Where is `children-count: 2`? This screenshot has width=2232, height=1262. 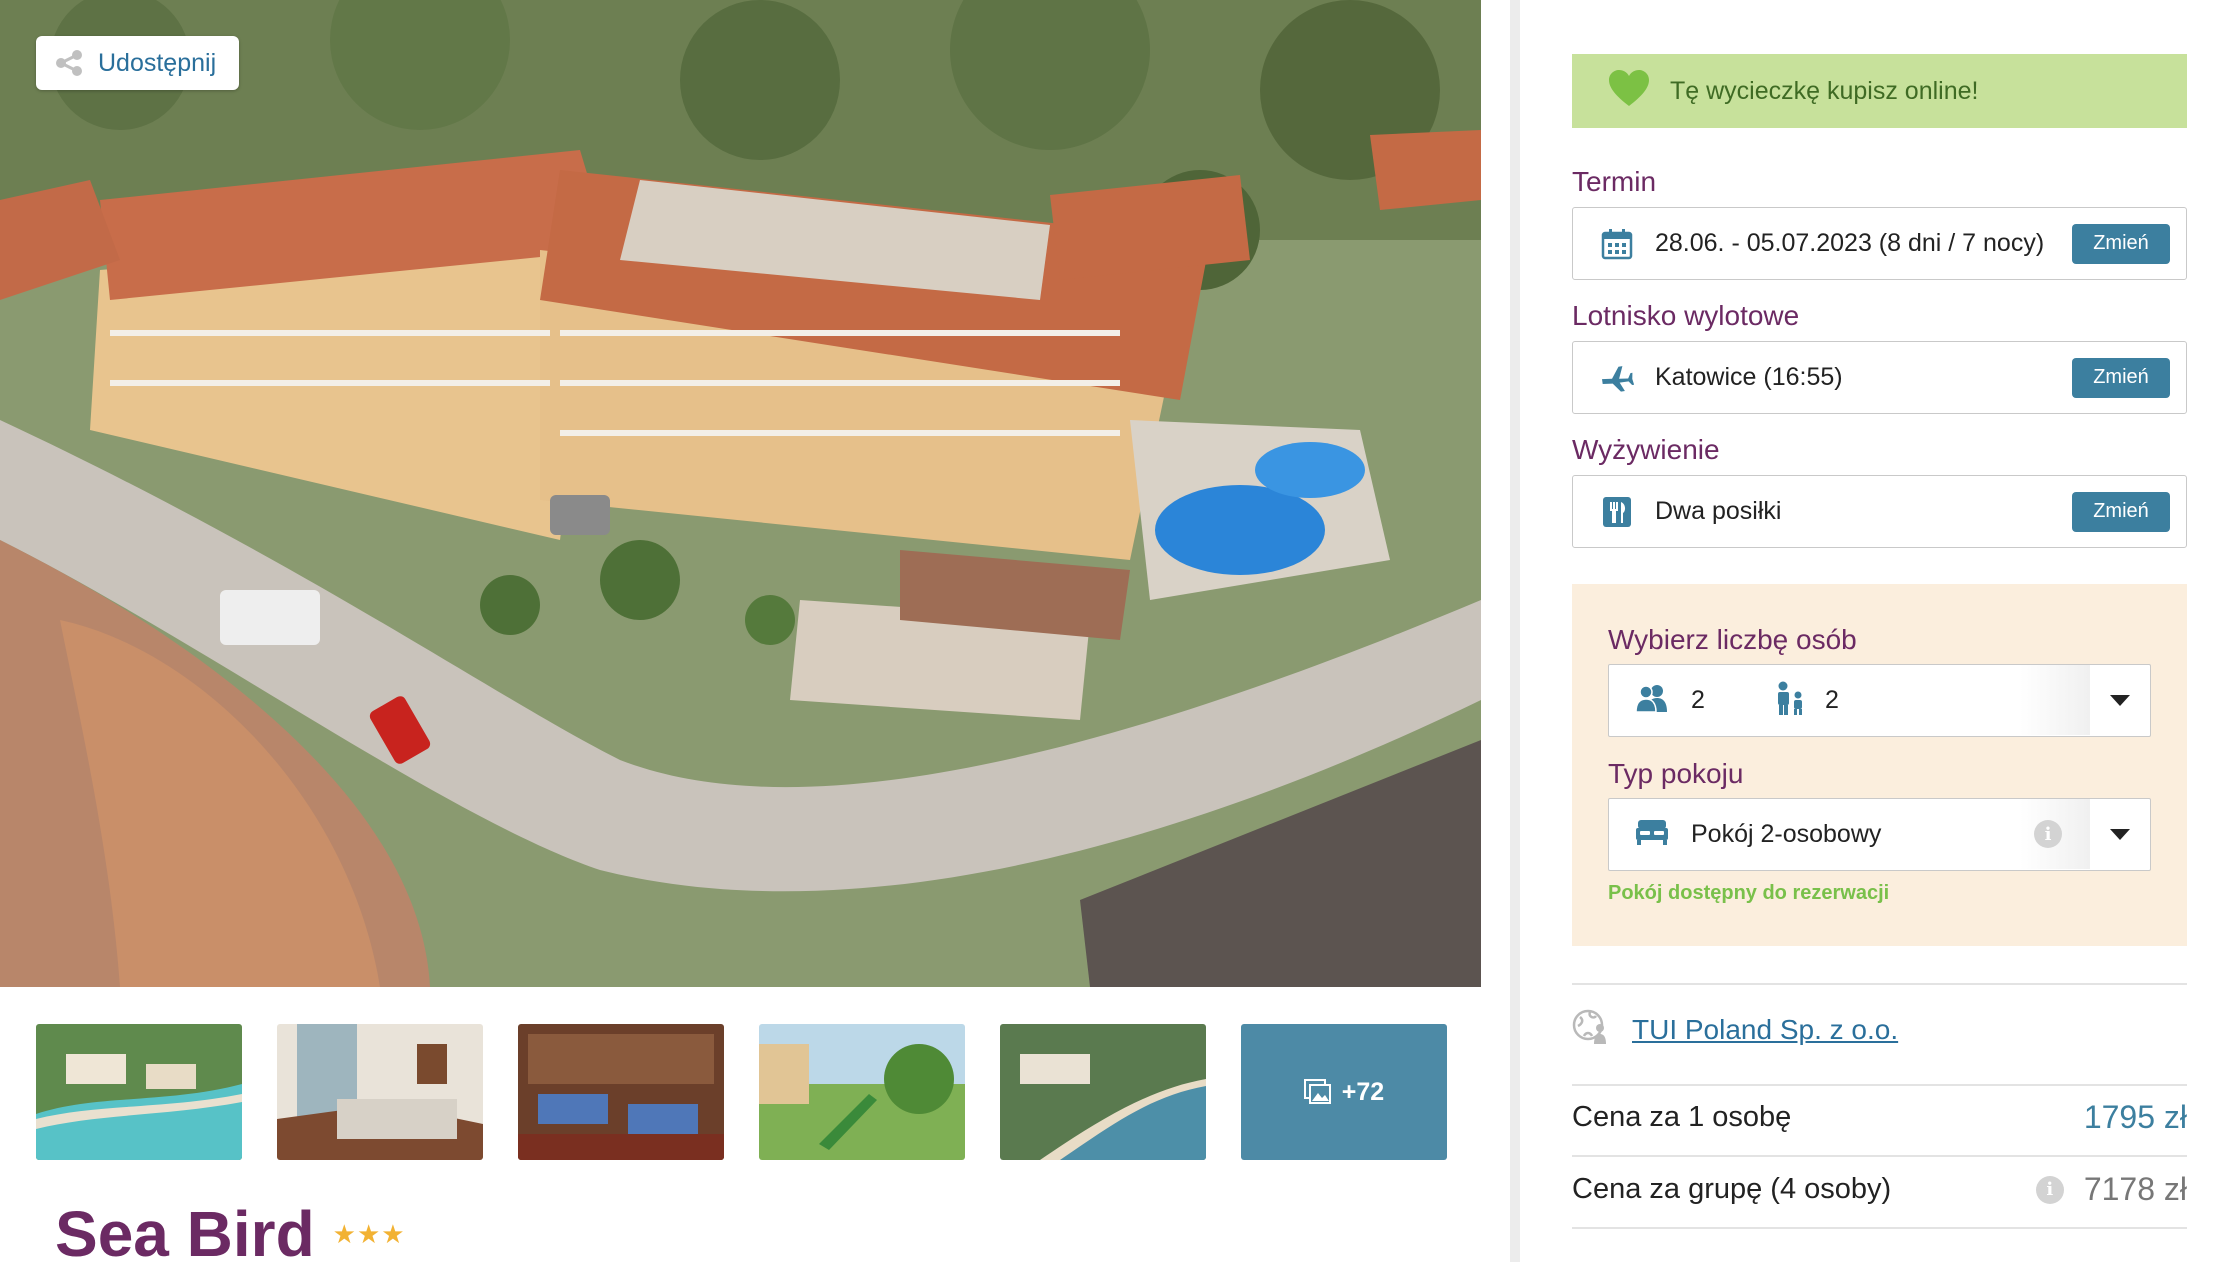
children-count: 2 is located at coordinates (1832, 700).